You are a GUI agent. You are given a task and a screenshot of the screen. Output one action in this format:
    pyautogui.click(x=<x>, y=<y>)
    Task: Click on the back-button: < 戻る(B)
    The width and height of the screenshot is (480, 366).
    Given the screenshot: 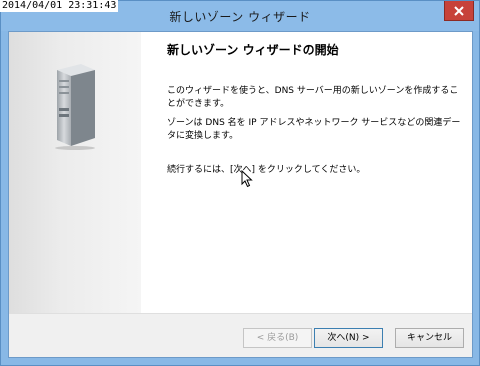 What is the action you would take?
    pyautogui.click(x=277, y=338)
    